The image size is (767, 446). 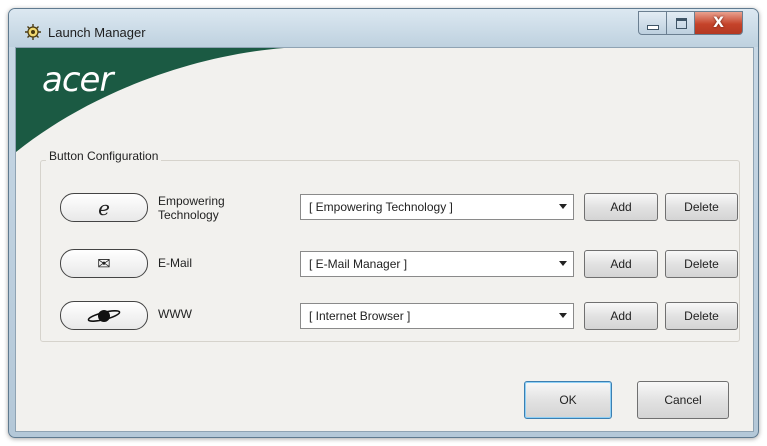 What do you see at coordinates (381, 207) in the screenshot?
I see `dropdown-value: [ Empowering Technology ]` at bounding box center [381, 207].